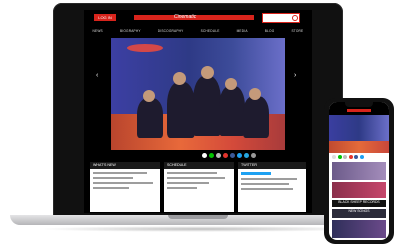 This screenshot has width=400, height=247. Describe the element at coordinates (229, 156) in the screenshot. I see `share-icons` at that location.